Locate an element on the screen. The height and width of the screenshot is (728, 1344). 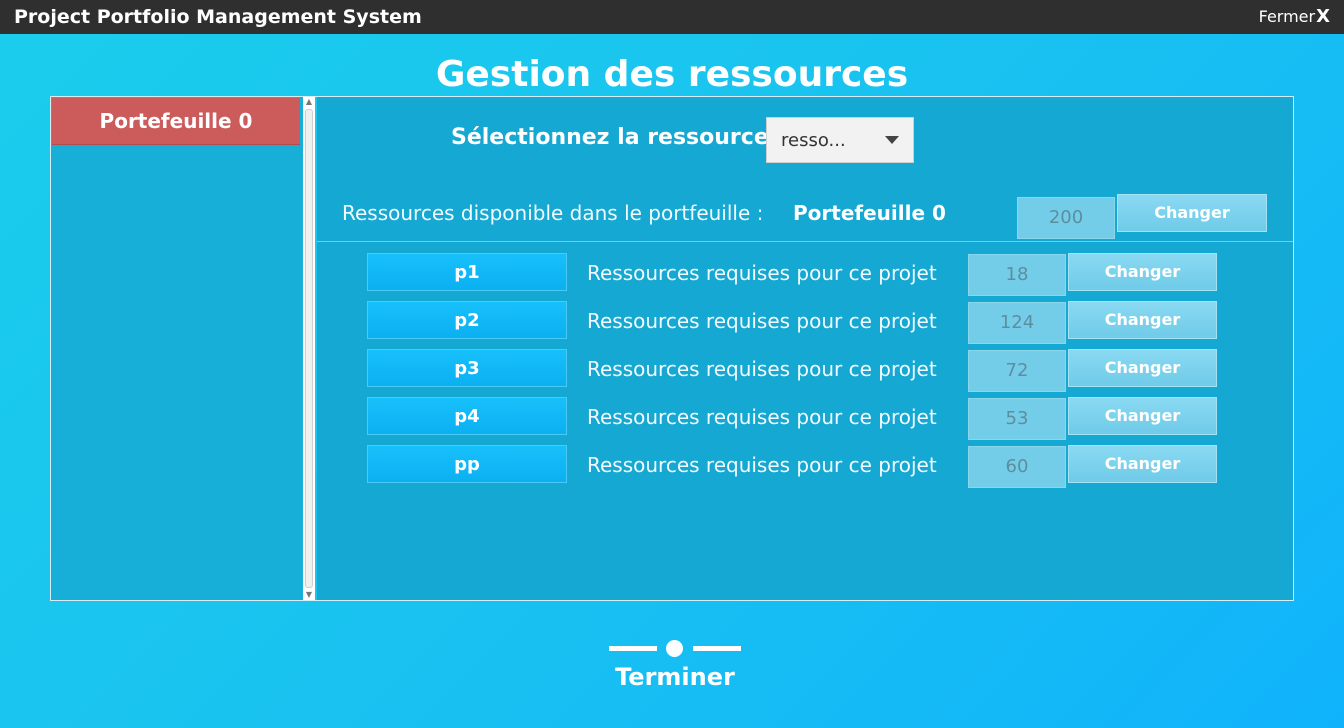
project-button-p4: p4 is located at coordinates (467, 416).